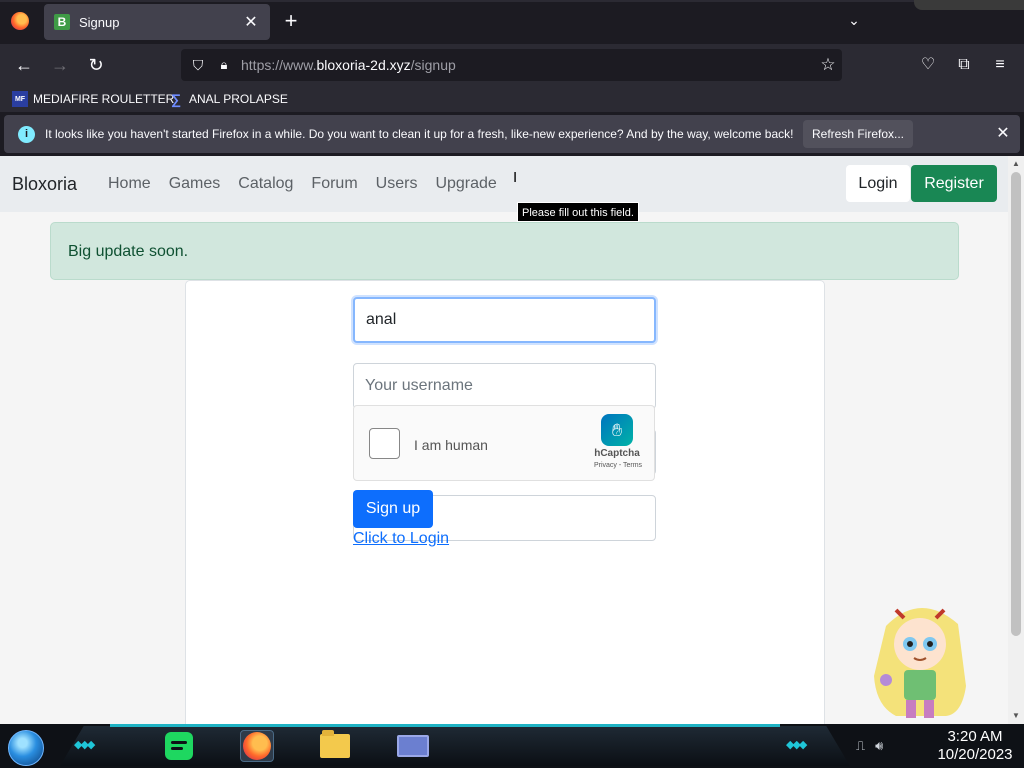 Image resolution: width=1024 pixels, height=768 pixels. Describe the element at coordinates (20, 99) in the screenshot. I see `mediafire-icon: MF` at that location.